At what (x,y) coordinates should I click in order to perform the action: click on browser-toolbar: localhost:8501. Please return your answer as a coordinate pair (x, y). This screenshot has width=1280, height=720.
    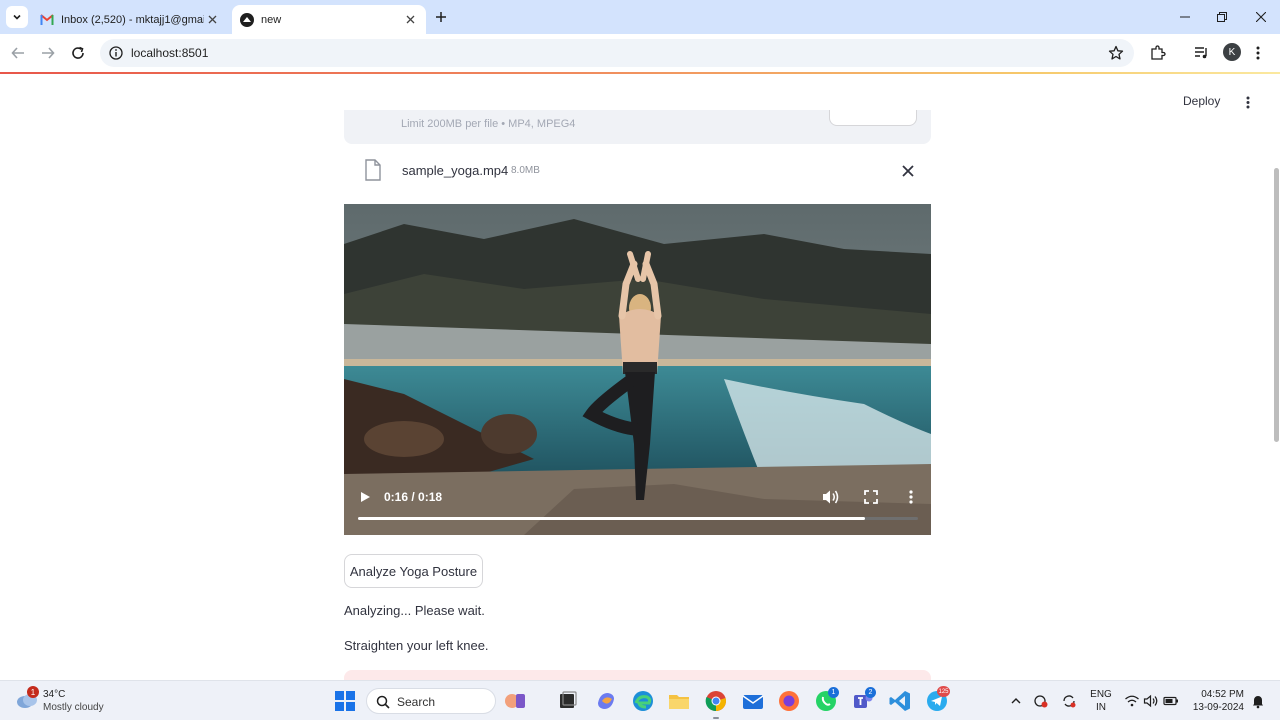
    Looking at the image, I should click on (640, 53).